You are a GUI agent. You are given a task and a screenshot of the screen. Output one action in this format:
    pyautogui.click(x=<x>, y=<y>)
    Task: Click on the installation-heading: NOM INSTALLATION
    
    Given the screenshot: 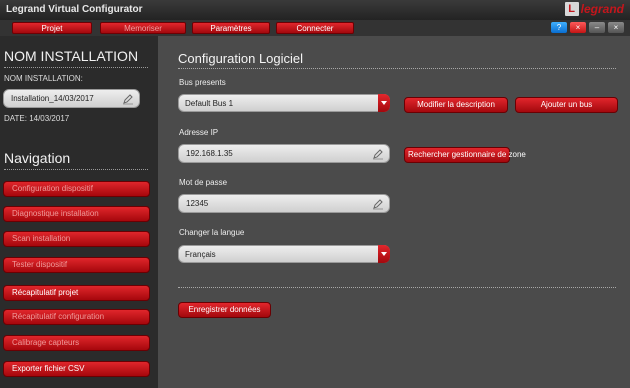 What is the action you would take?
    pyautogui.click(x=71, y=56)
    